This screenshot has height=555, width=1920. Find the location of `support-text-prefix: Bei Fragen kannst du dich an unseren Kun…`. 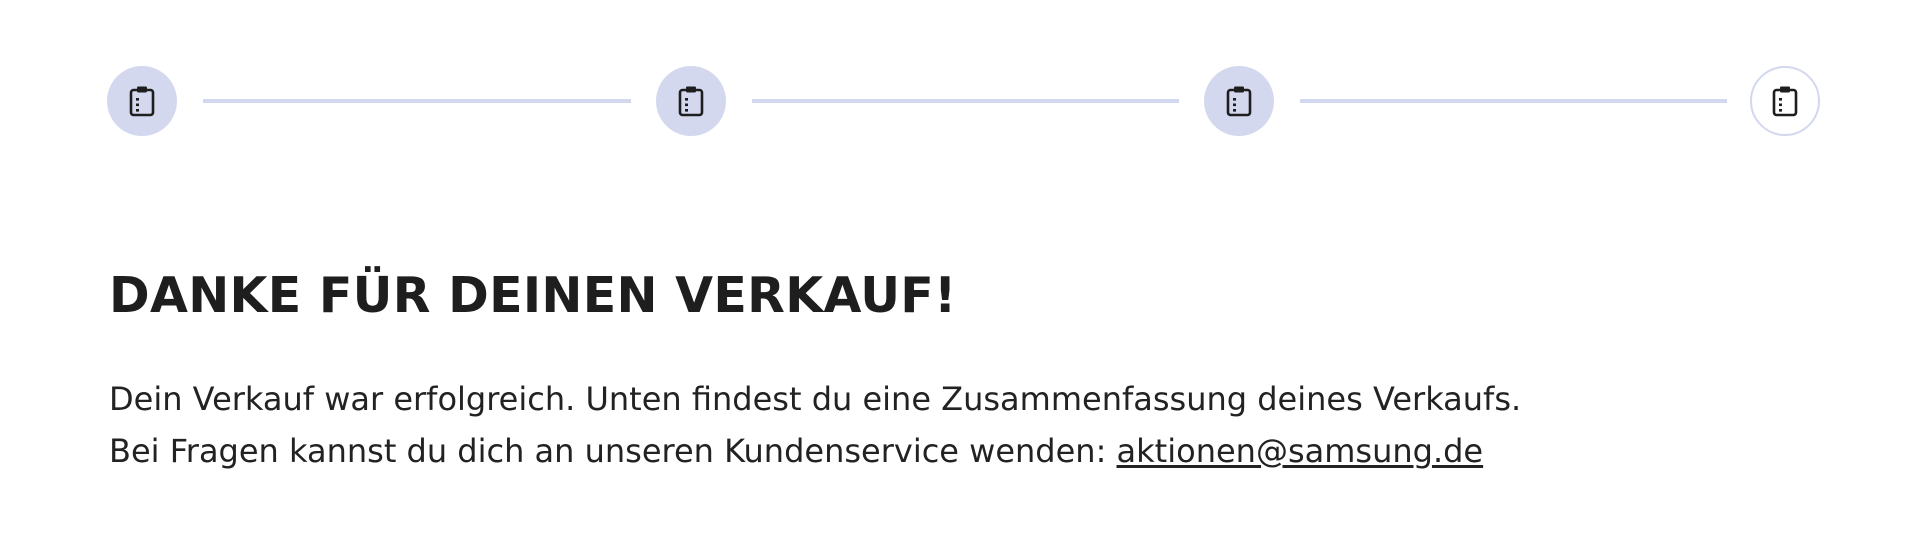

support-text-prefix: Bei Fragen kannst du dich an unseren Kun… is located at coordinates (613, 451).